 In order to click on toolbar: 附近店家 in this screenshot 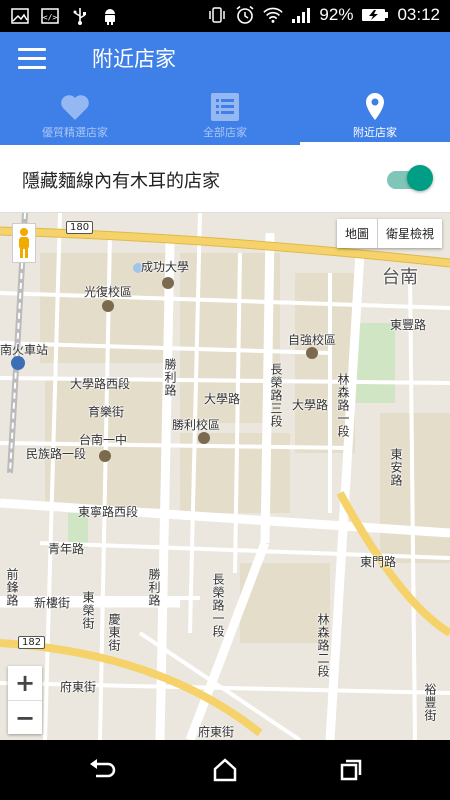, I will do `click(225, 58)`.